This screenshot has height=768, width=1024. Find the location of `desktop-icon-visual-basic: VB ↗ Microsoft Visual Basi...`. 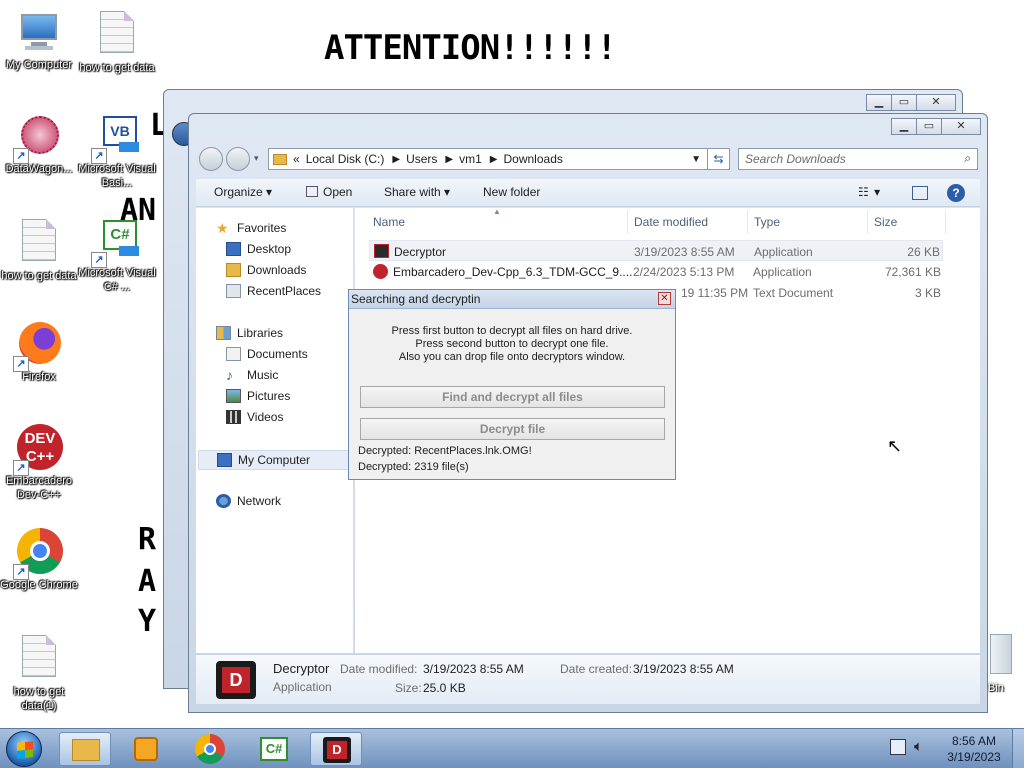

desktop-icon-visual-basic: VB ↗ Microsoft Visual Basi... is located at coordinates (117, 151).